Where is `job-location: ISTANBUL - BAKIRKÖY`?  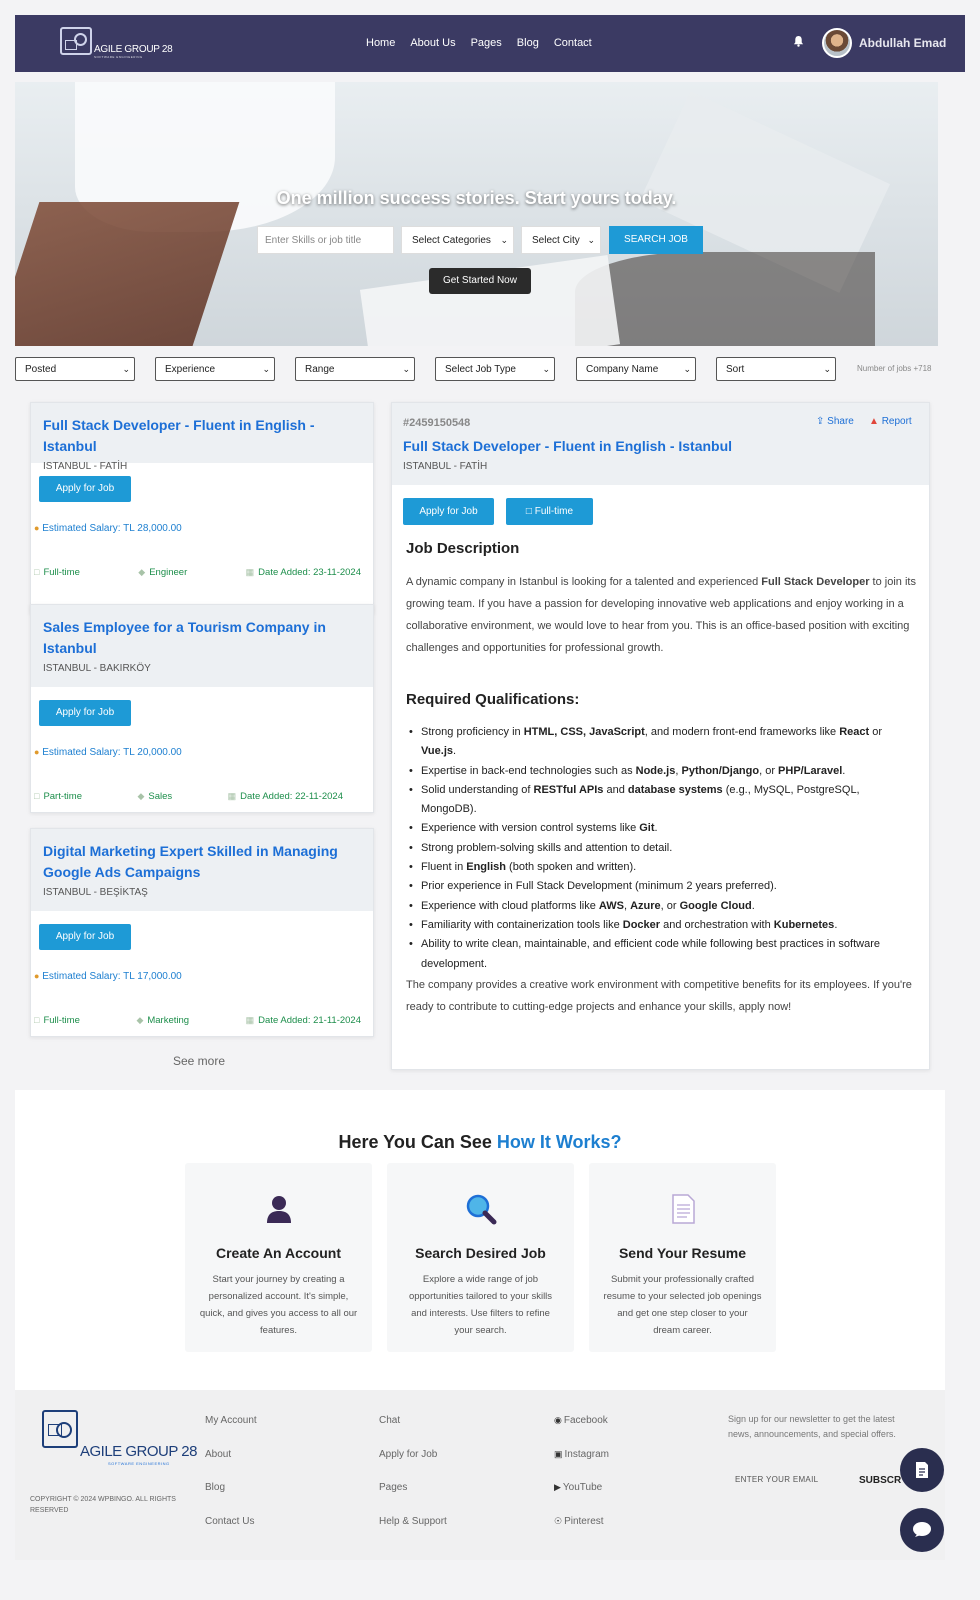 job-location: ISTANBUL - BAKIRKÖY is located at coordinates (97, 668).